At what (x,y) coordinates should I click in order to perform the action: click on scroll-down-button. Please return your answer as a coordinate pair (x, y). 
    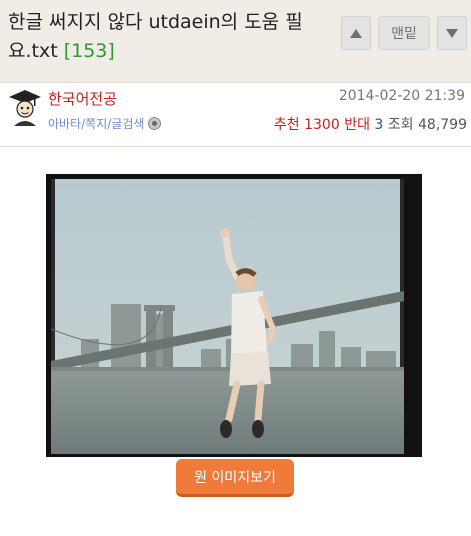
    Looking at the image, I should click on (452, 33).